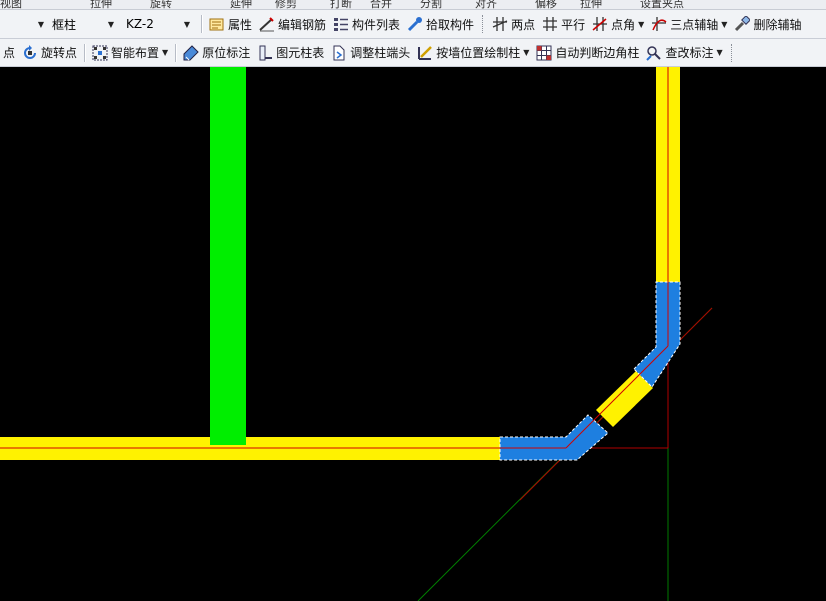 This screenshot has height=601, width=826. Describe the element at coordinates (450, 24) in the screenshot. I see `pick-component-label: 拾取构件` at that location.